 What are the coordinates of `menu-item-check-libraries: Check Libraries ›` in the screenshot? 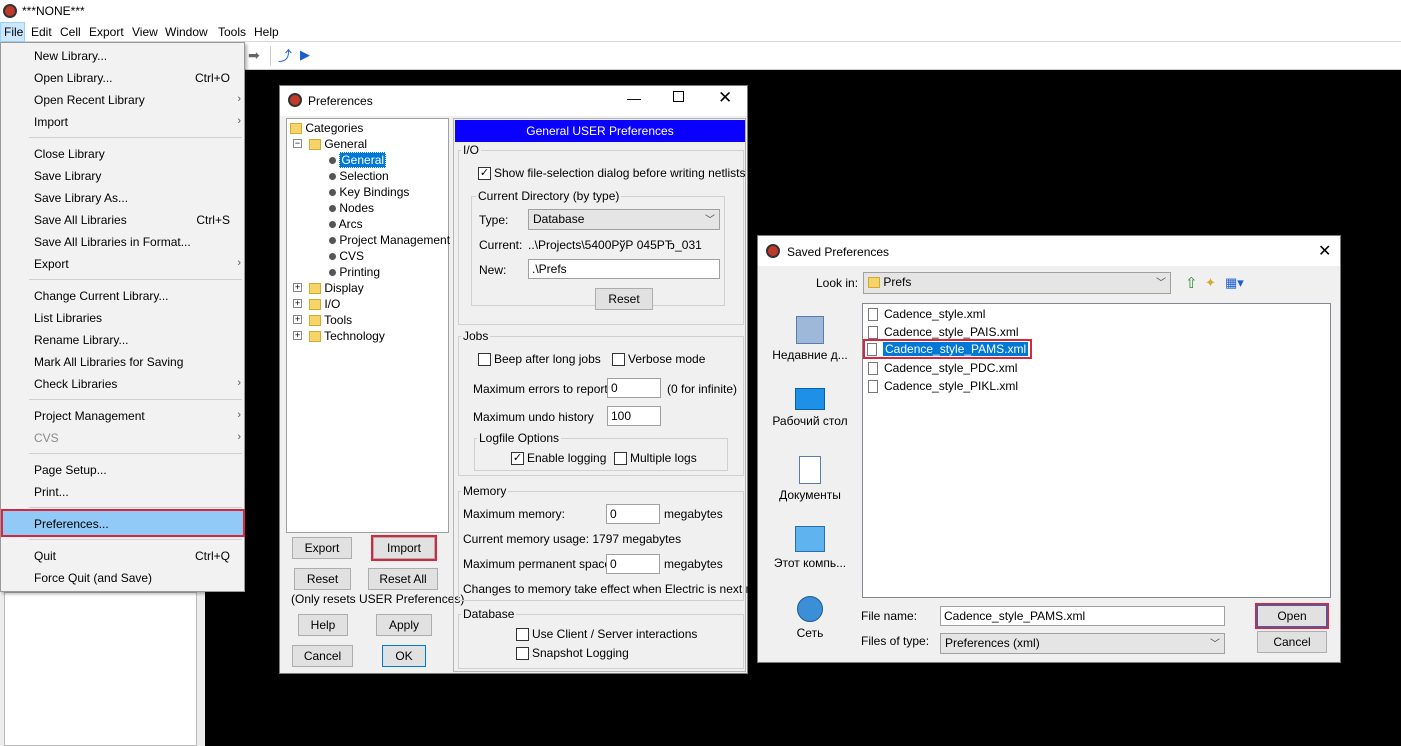 It's located at (139, 387).